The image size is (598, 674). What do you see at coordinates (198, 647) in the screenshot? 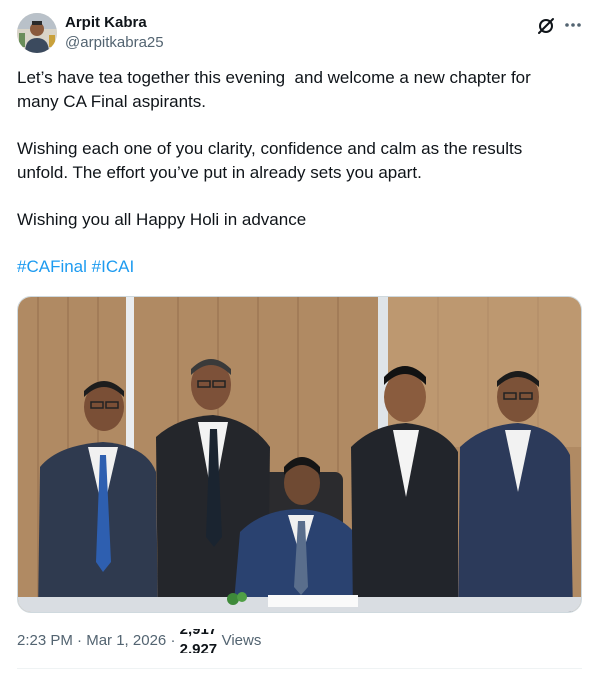
I see `views-count-rolling: 2,927` at bounding box center [198, 647].